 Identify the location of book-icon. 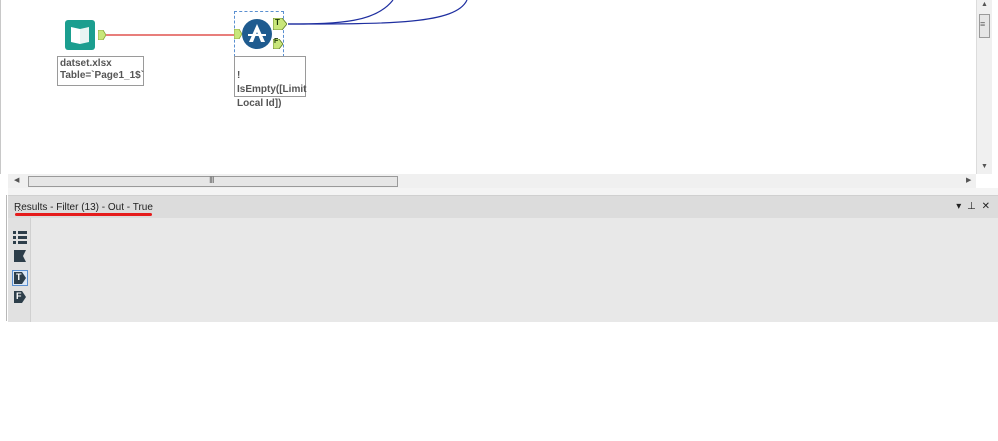
(80, 35).